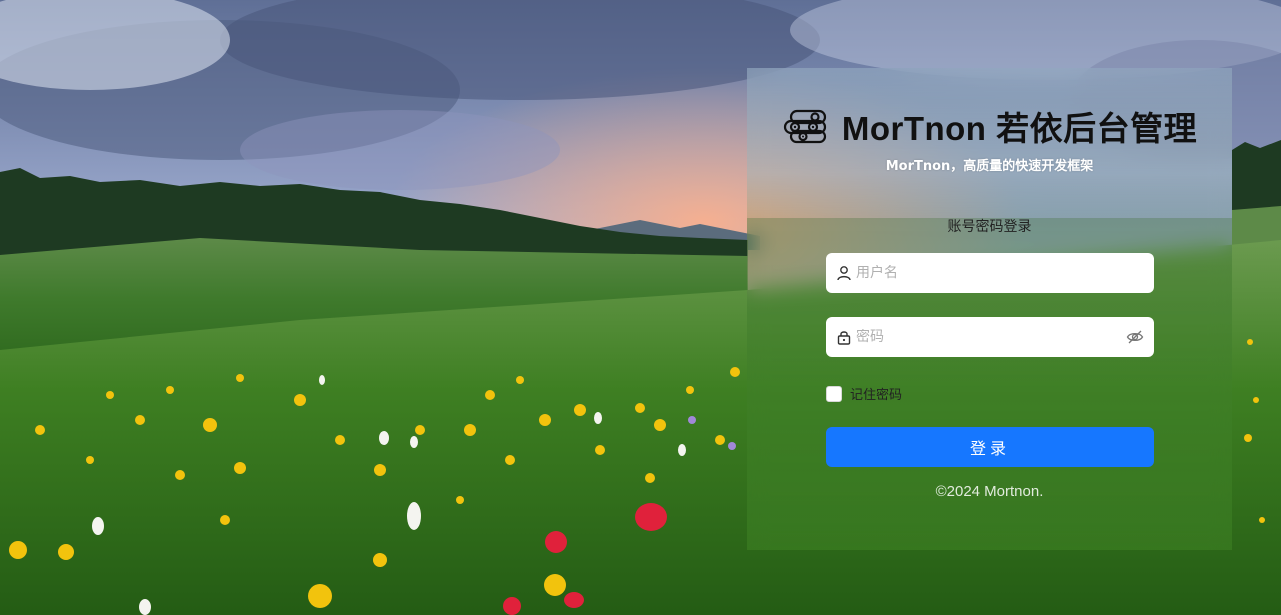 Image resolution: width=1281 pixels, height=615 pixels. Describe the element at coordinates (1019, 128) in the screenshot. I see `app-title: MorTnon 若依后台管理` at that location.